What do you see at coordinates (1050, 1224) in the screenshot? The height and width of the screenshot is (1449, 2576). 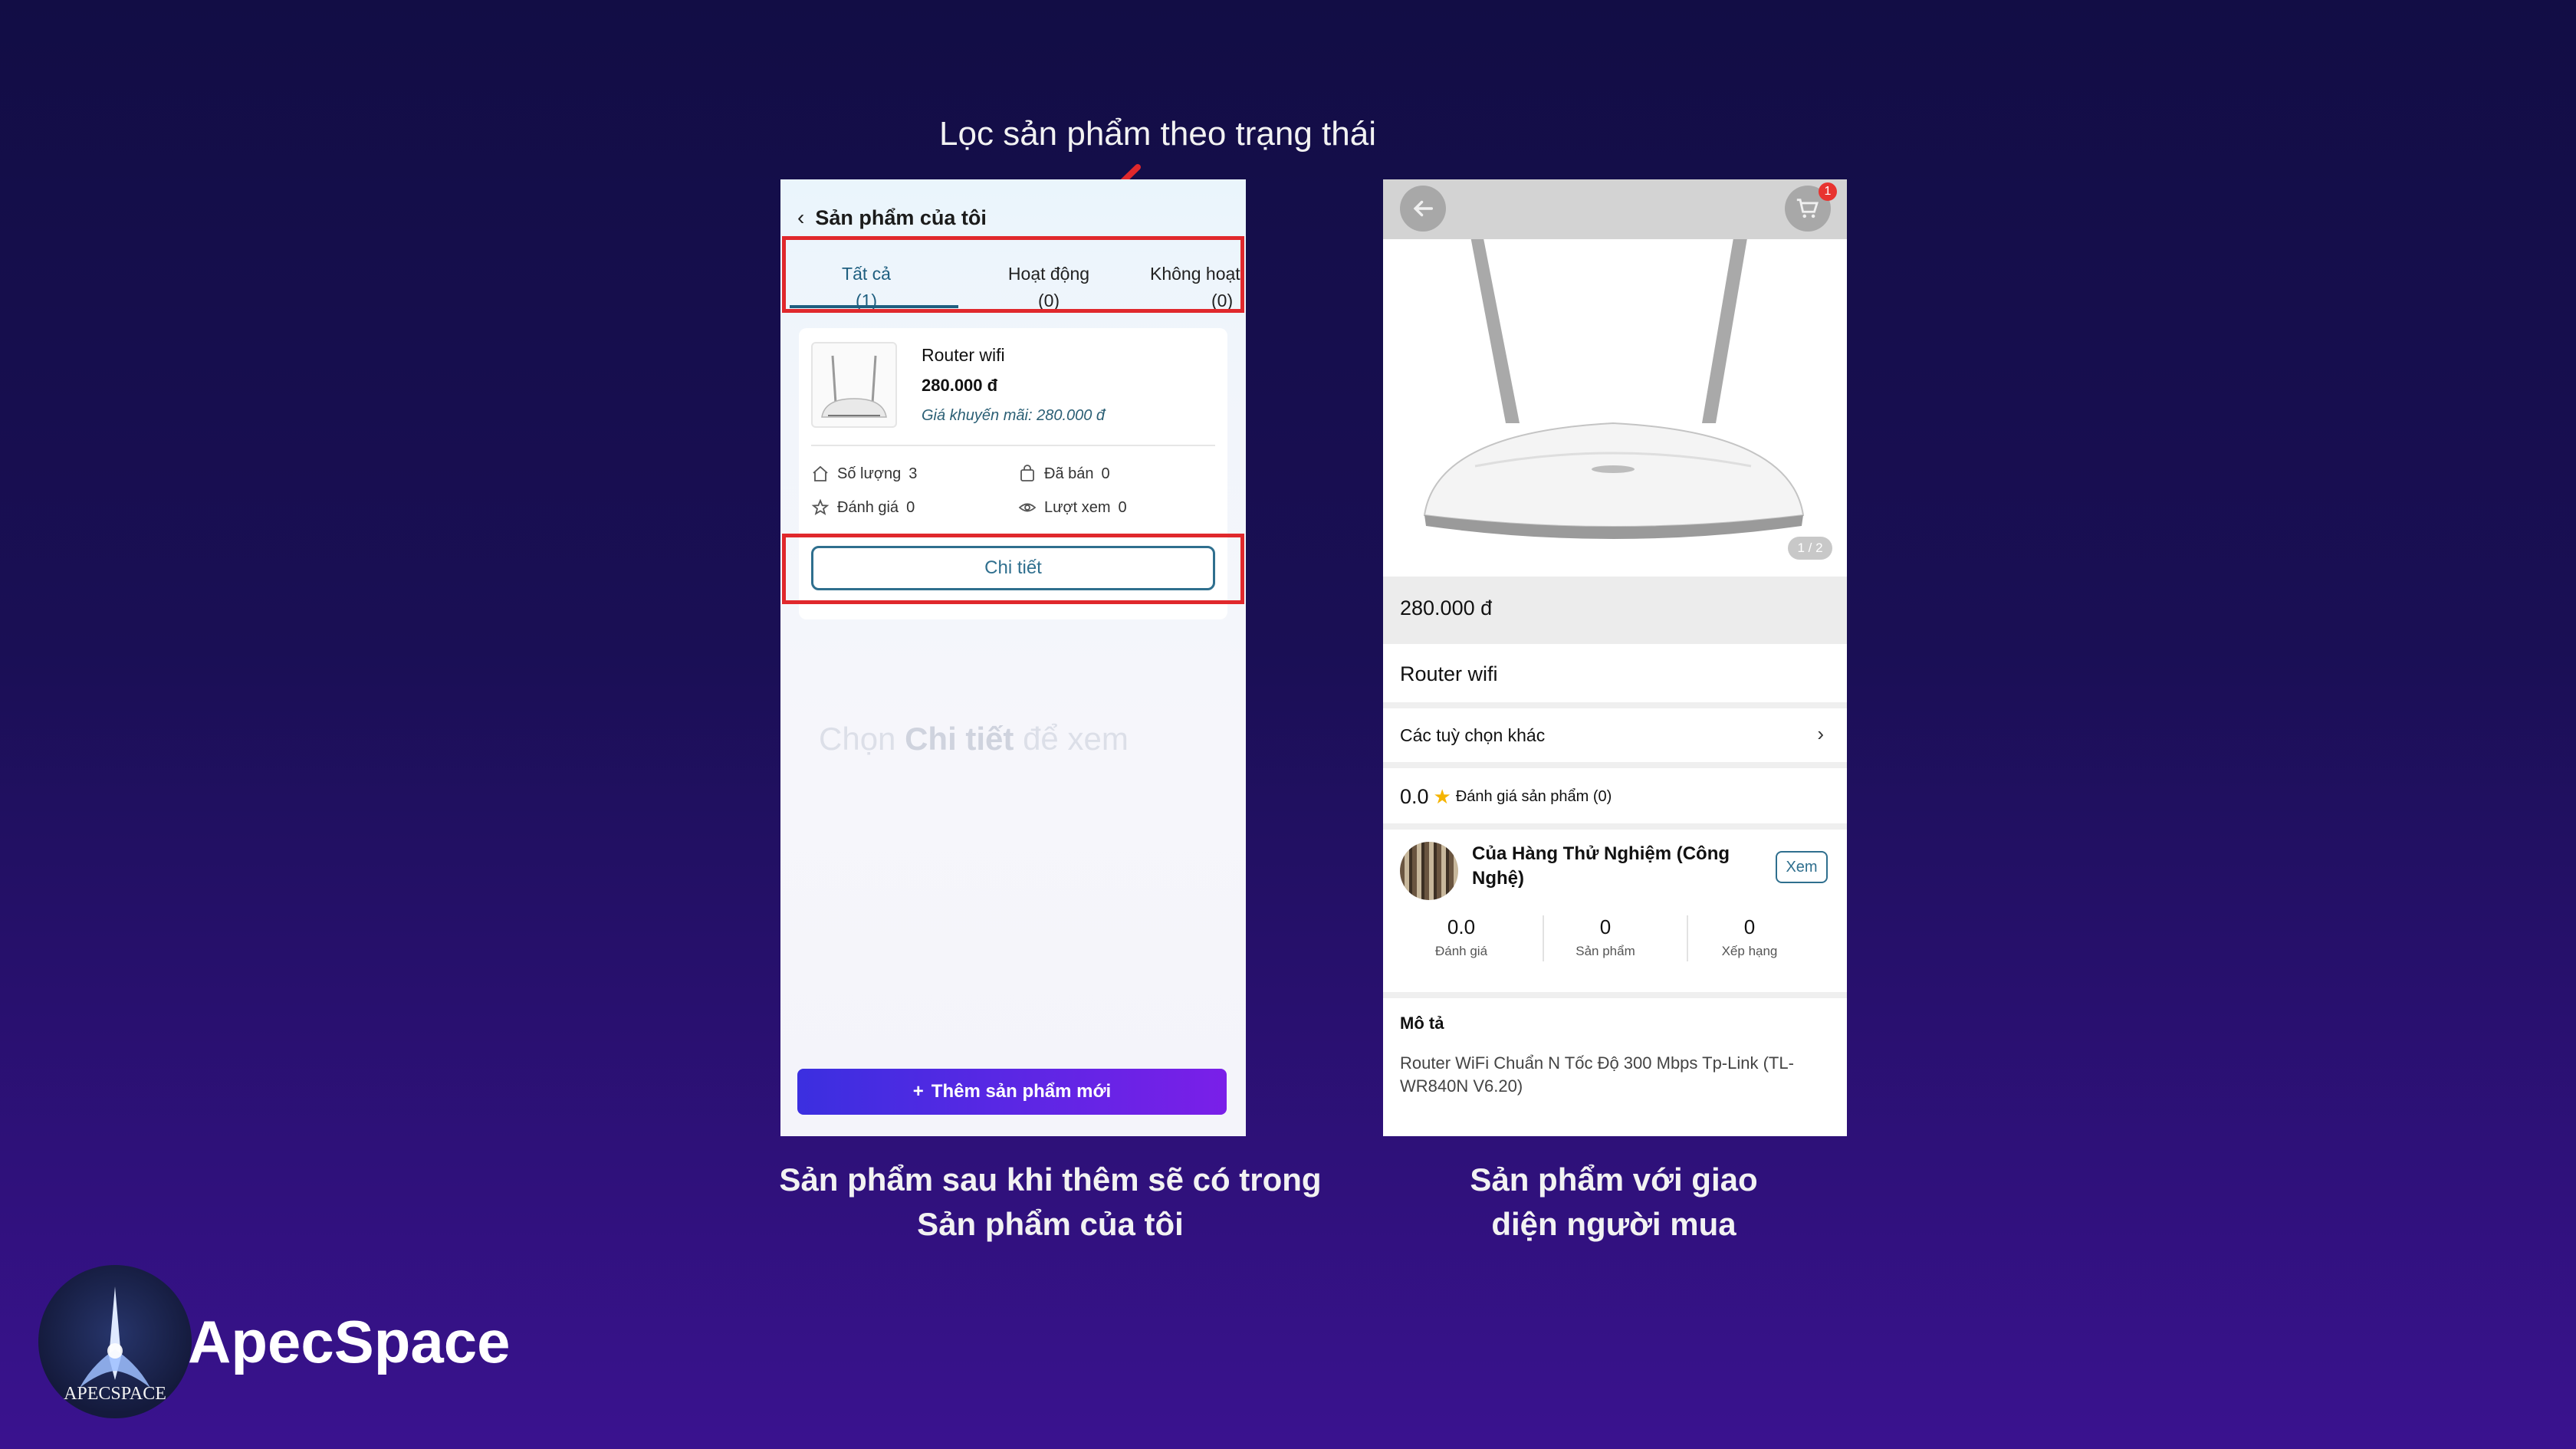 I see `caption-line: Sản phẩm của tôi` at bounding box center [1050, 1224].